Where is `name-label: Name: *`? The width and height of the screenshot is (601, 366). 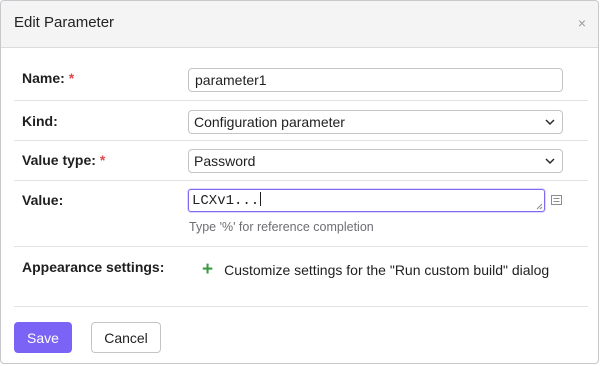 name-label: Name: * is located at coordinates (48, 78).